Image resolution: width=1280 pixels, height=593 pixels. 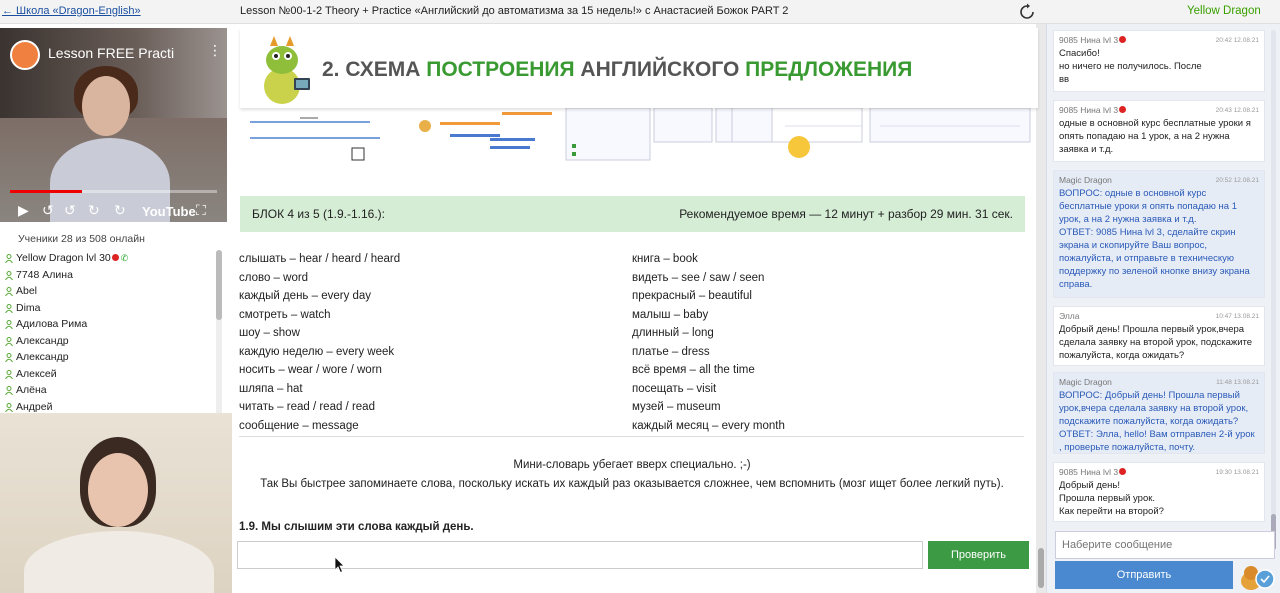 What do you see at coordinates (118, 490) in the screenshot?
I see `teacher-face` at bounding box center [118, 490].